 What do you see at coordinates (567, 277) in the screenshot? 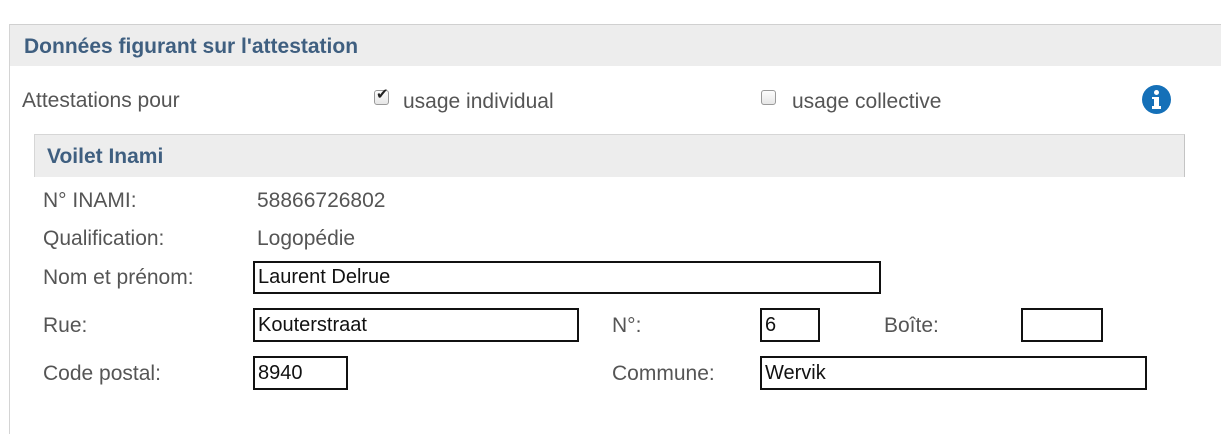
I see `name-field` at bounding box center [567, 277].